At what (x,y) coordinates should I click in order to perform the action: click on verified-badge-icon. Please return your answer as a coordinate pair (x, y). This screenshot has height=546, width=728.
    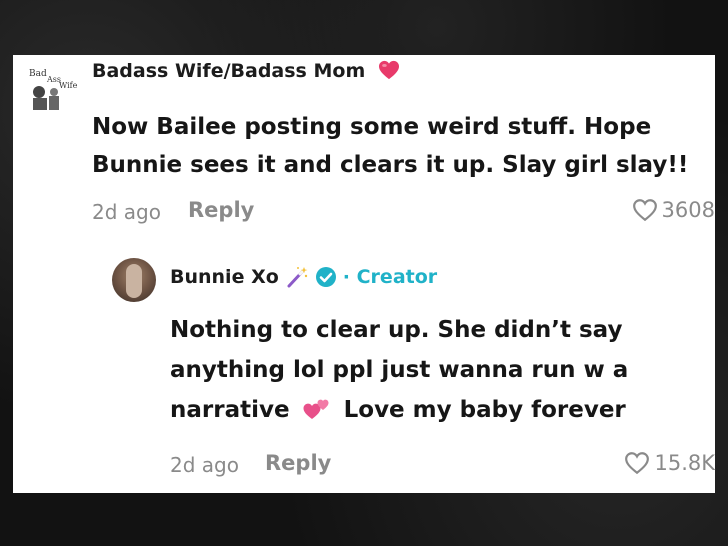
    Looking at the image, I should click on (325, 277).